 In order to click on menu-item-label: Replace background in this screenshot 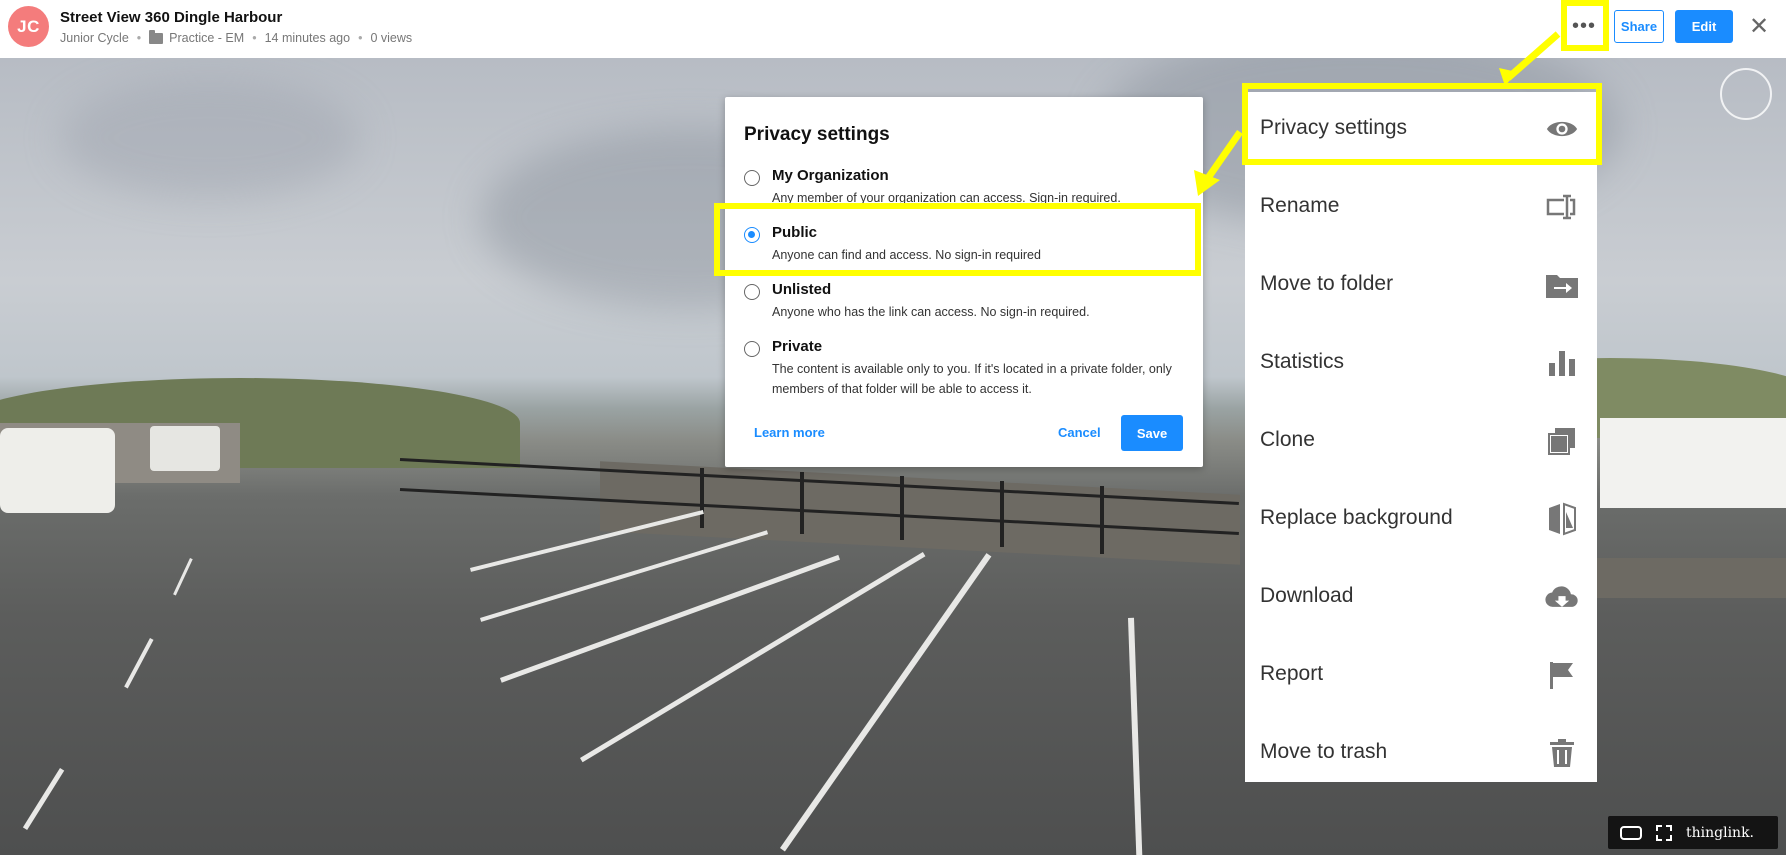, I will do `click(1356, 517)`.